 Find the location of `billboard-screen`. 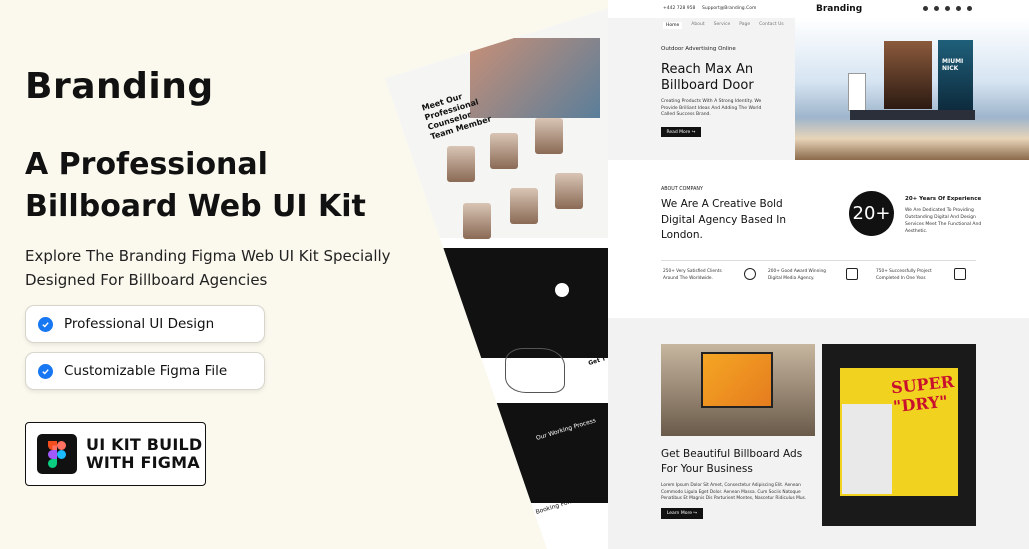

billboard-screen is located at coordinates (737, 380).